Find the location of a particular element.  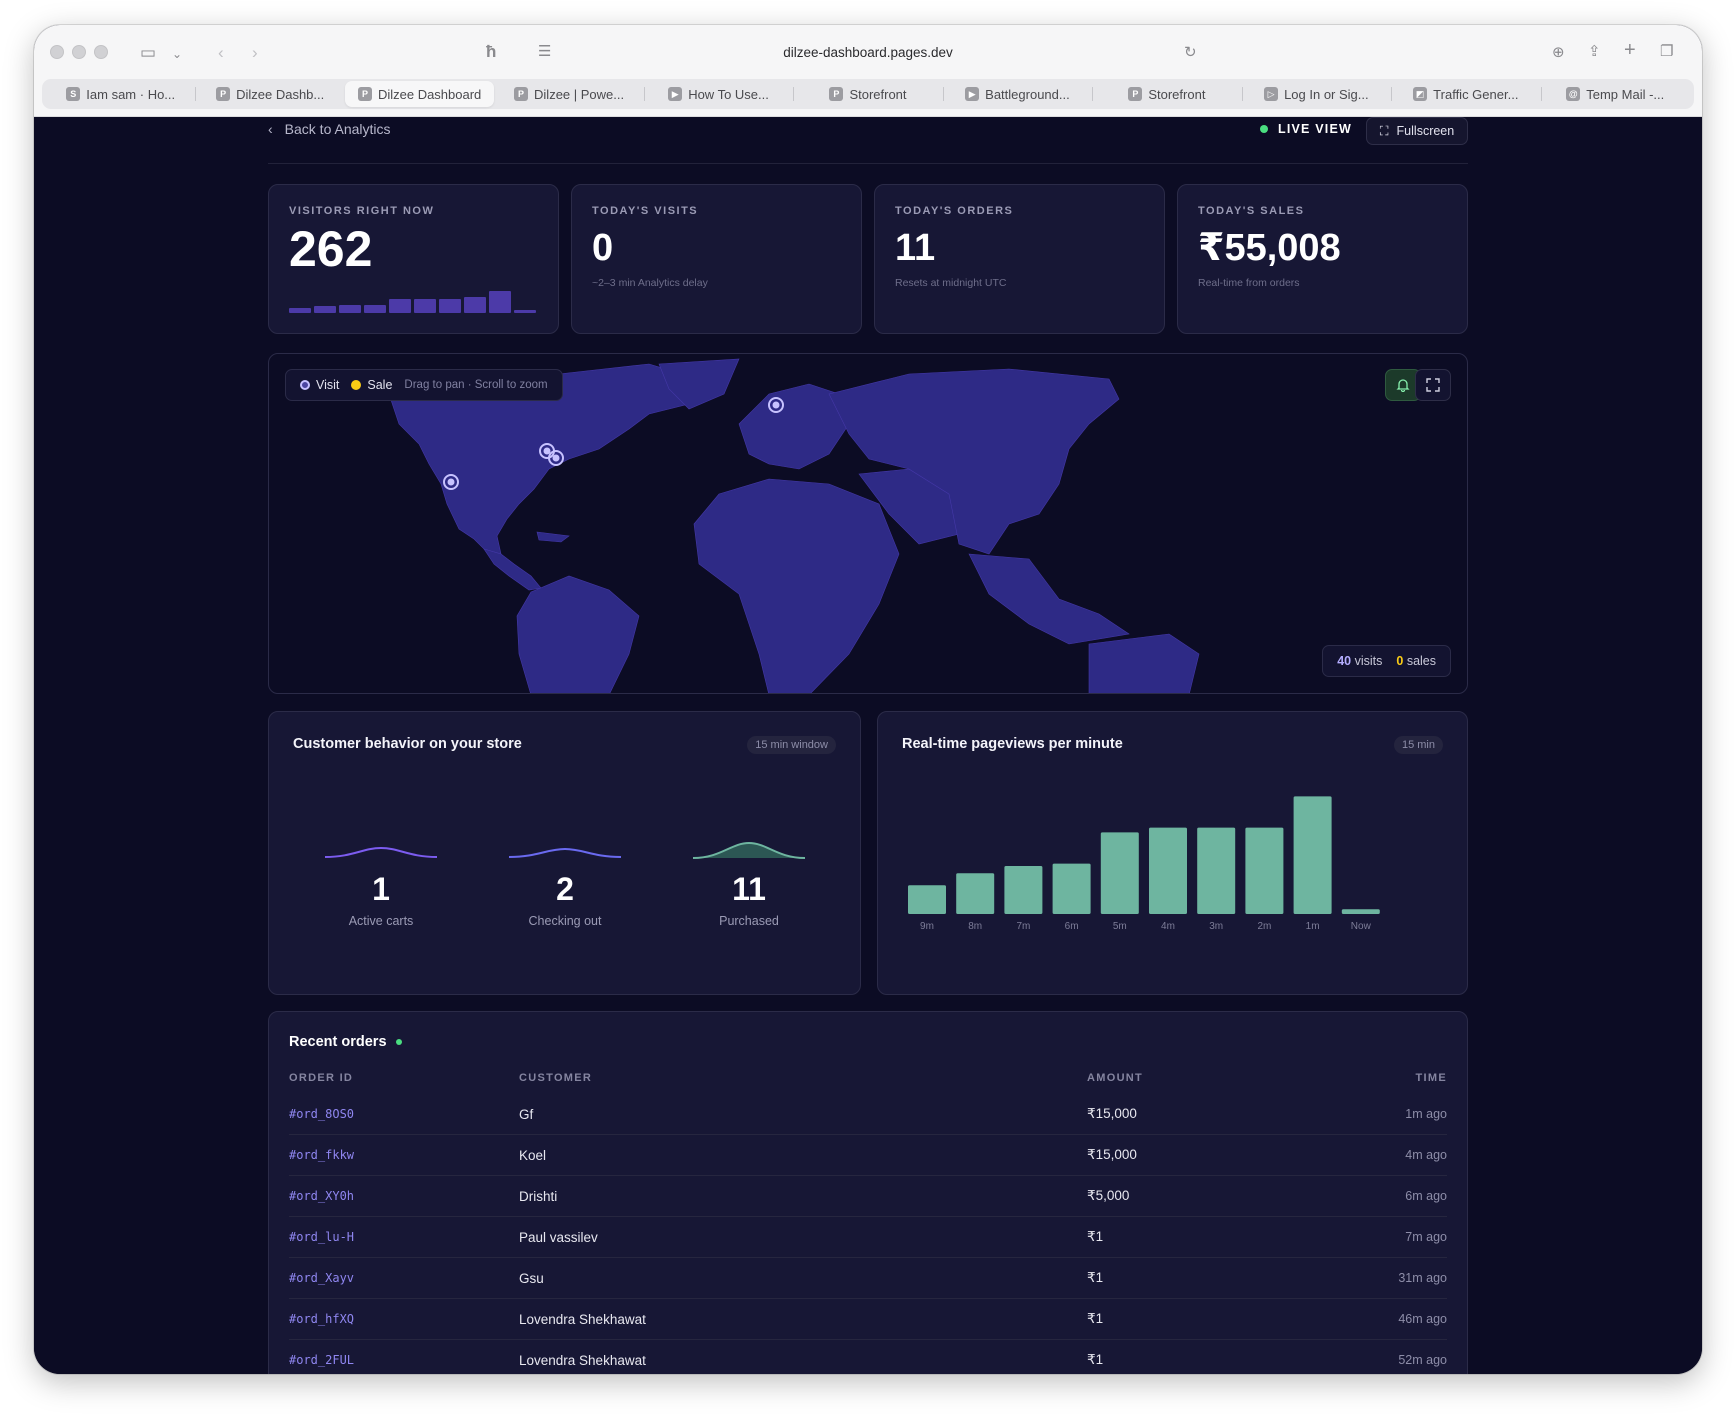

table-row: #ord_8OS0 Gf ₹15,000 1m ago is located at coordinates (868, 1114).